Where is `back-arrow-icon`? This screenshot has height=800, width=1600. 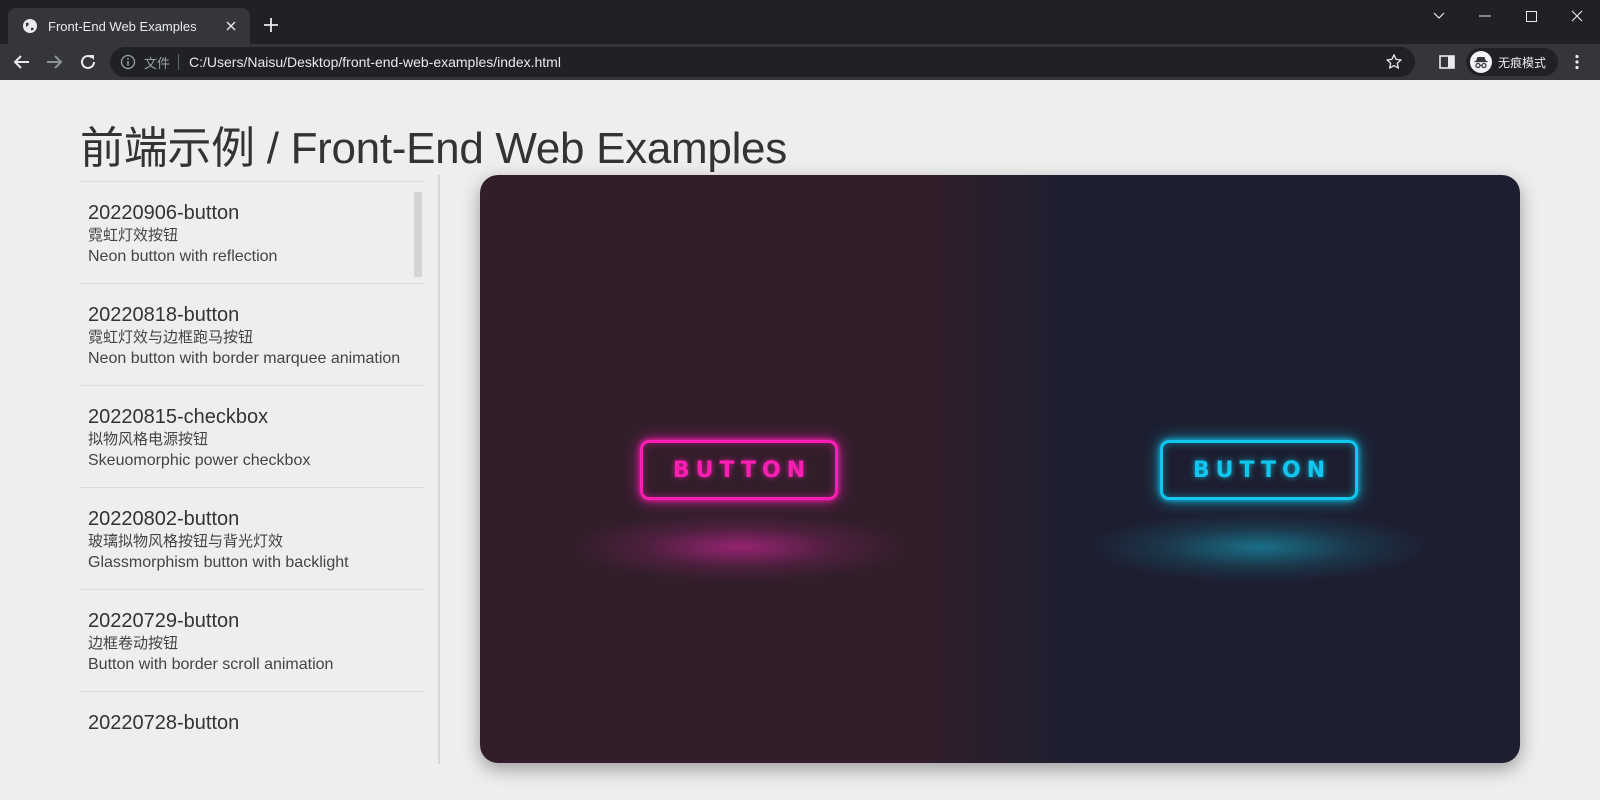
back-arrow-icon is located at coordinates (22, 62).